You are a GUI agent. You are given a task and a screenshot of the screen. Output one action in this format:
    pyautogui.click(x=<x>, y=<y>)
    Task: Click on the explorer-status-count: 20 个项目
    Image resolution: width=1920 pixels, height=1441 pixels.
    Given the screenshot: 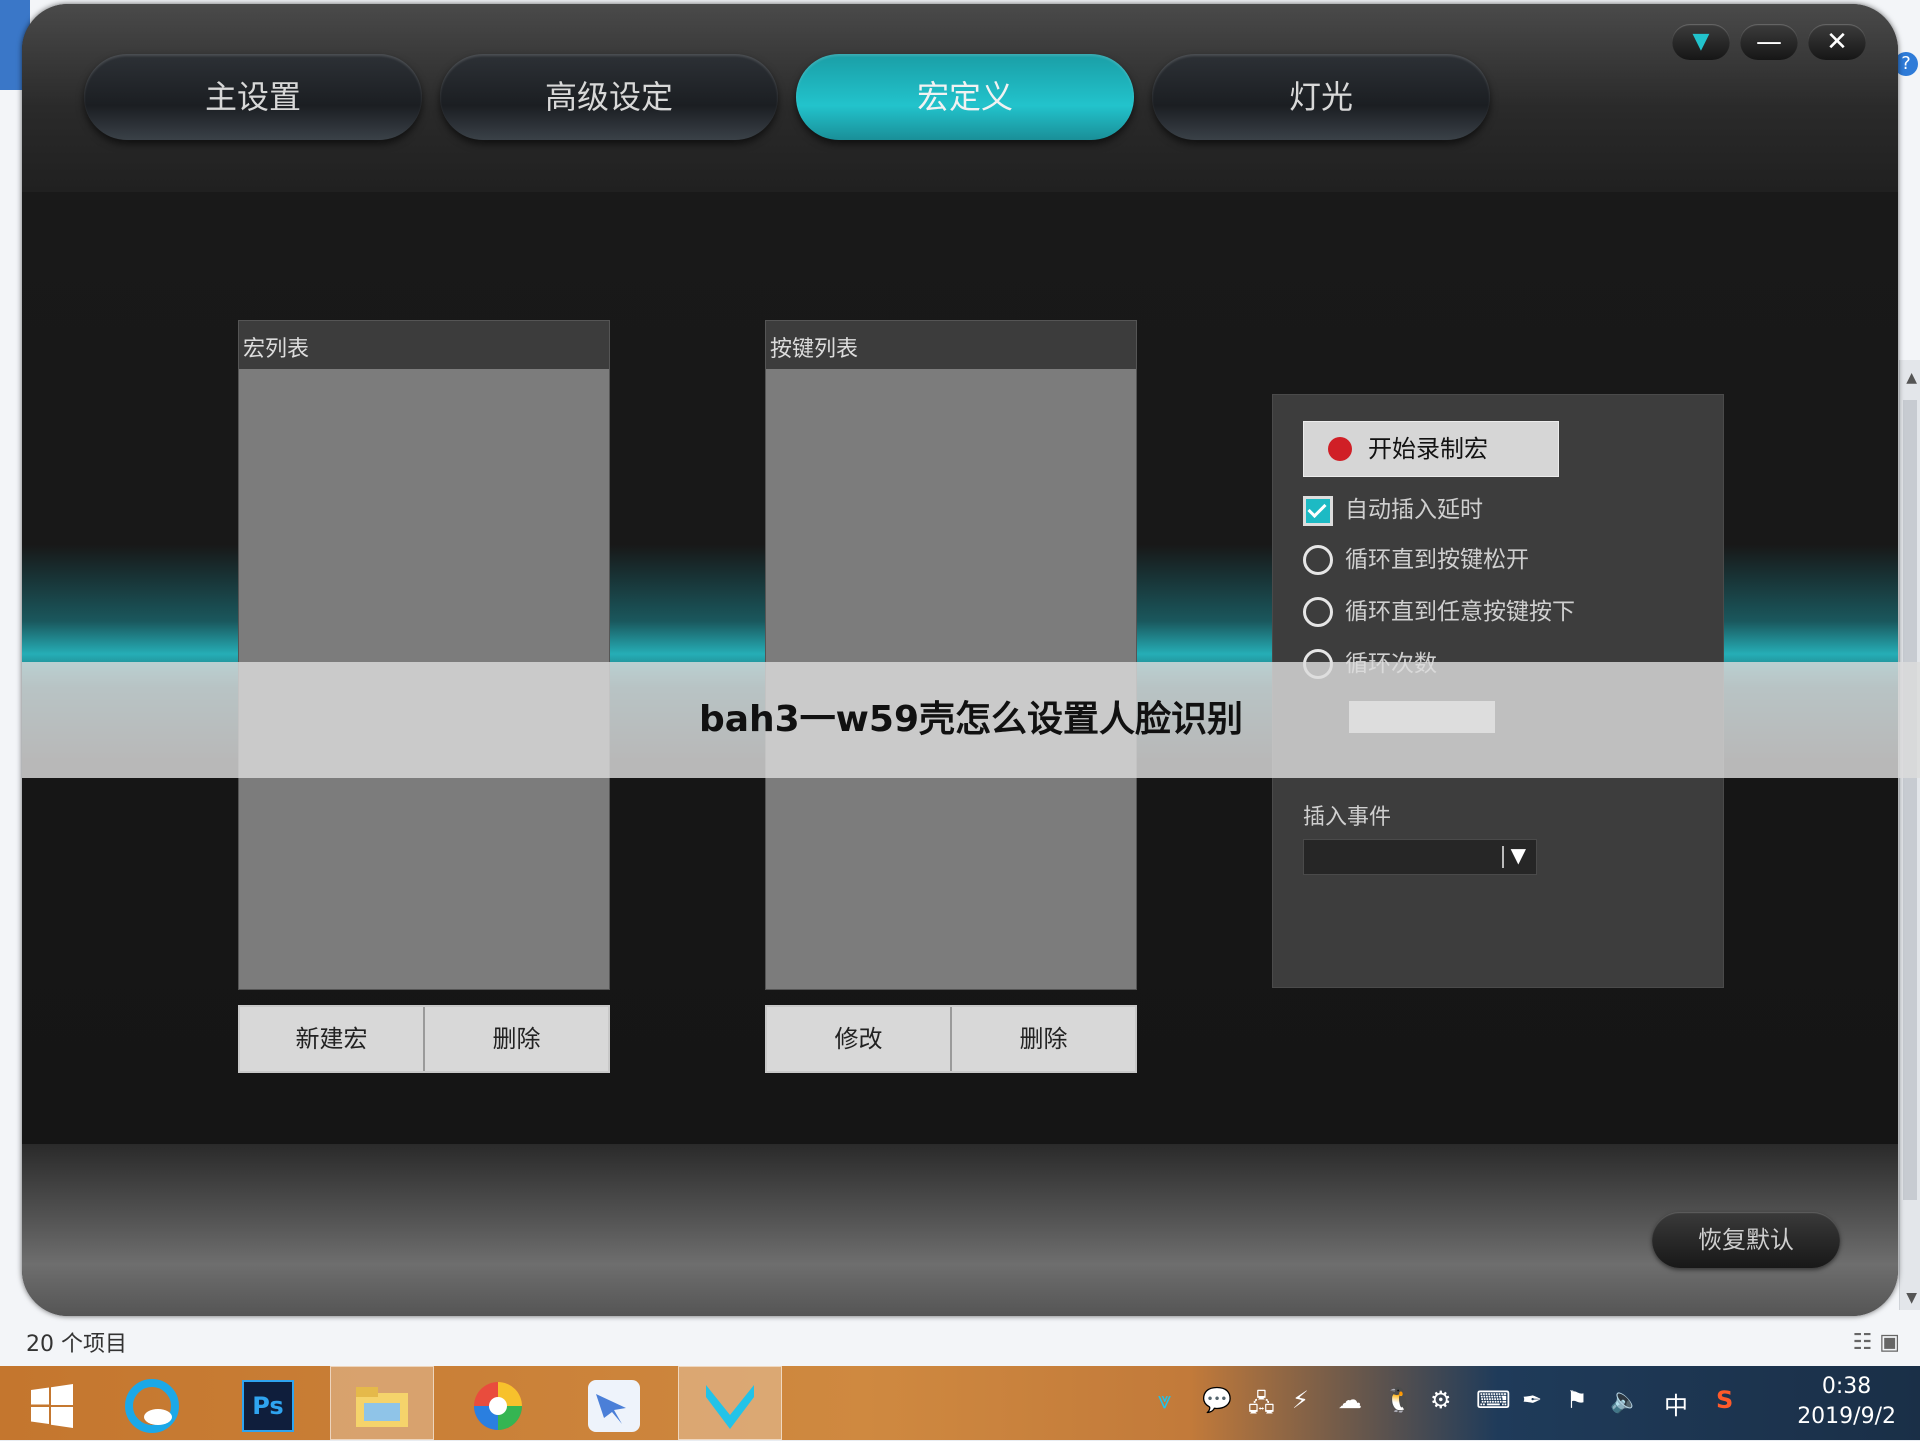 What is the action you would take?
    pyautogui.click(x=76, y=1344)
    